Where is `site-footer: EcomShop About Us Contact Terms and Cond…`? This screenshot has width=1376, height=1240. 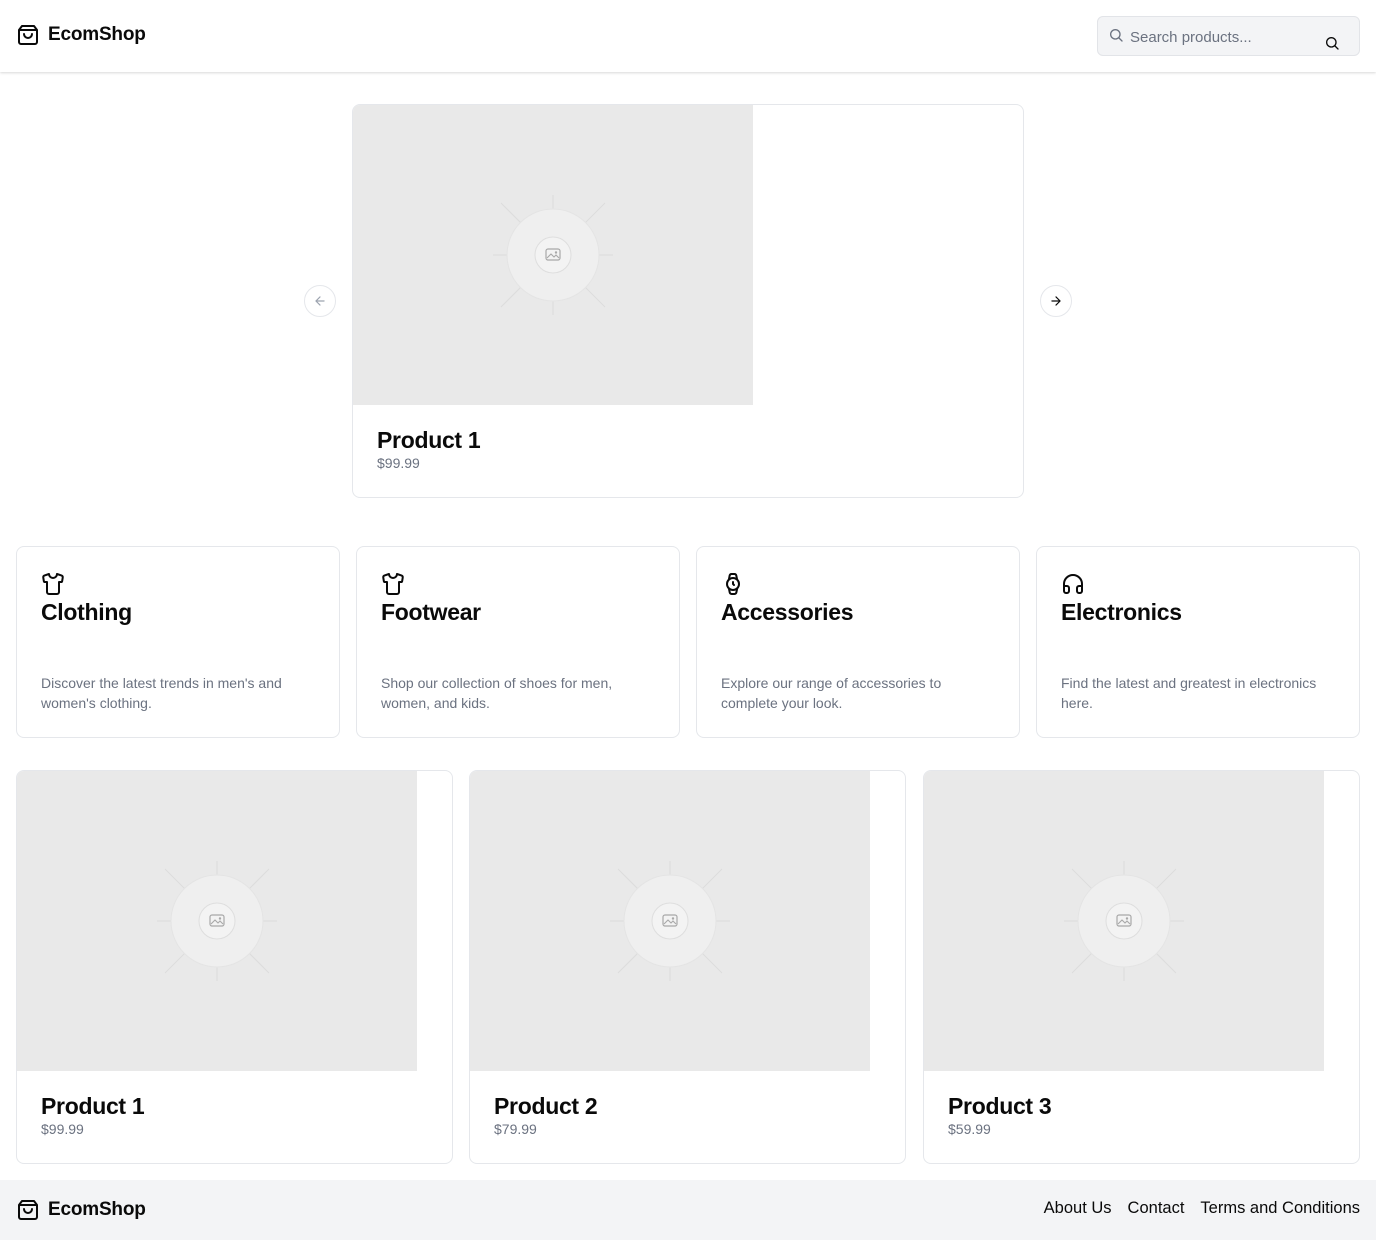 site-footer: EcomShop About Us Contact Terms and Cond… is located at coordinates (688, 1210).